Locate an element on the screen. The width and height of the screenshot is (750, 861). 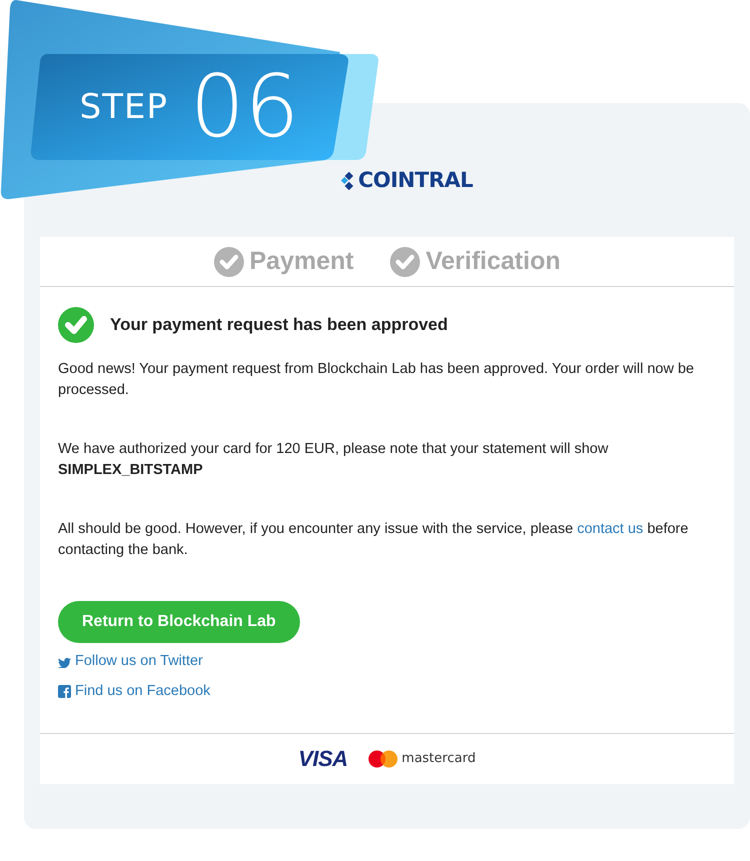
message-text: We have authorized your card for 120 EUR, please note that your statement will show SIMPLEX_BITSTAMP is located at coordinates (334, 460).